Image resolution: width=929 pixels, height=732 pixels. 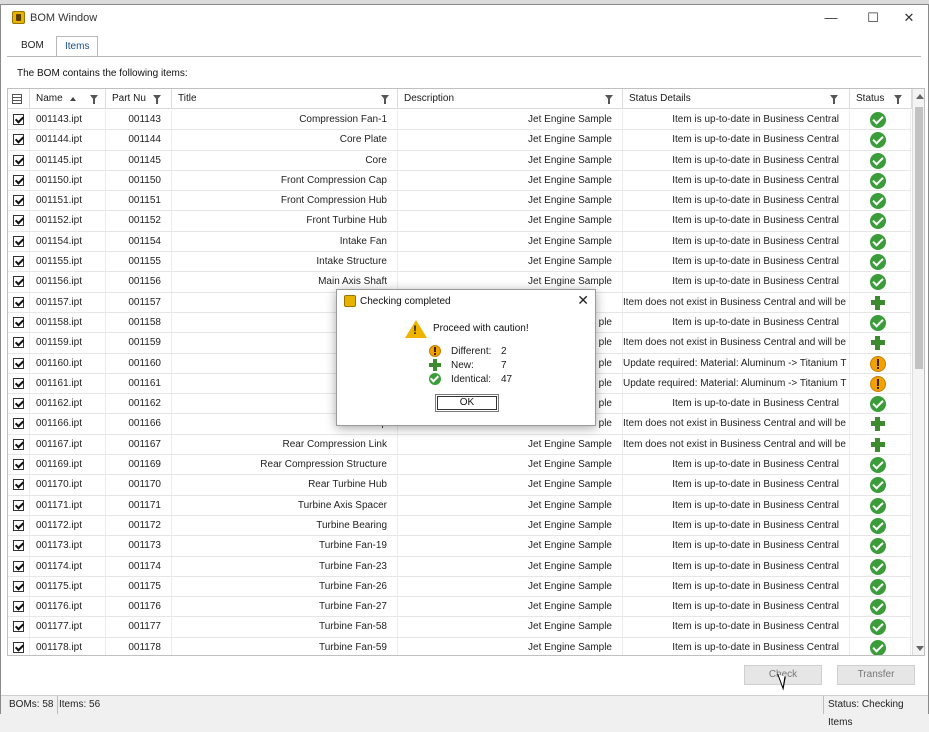 What do you see at coordinates (139, 221) in the screenshot?
I see `cell-part: 001152` at bounding box center [139, 221].